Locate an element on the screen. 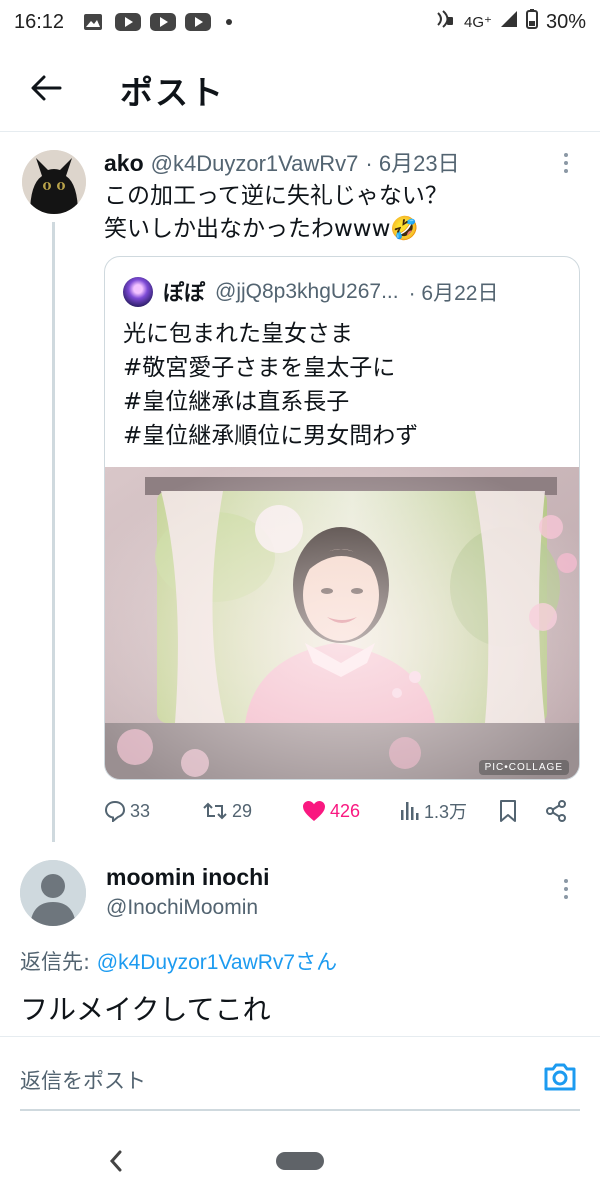 The height and width of the screenshot is (1200, 600). battery-icon is located at coordinates (531, 22).